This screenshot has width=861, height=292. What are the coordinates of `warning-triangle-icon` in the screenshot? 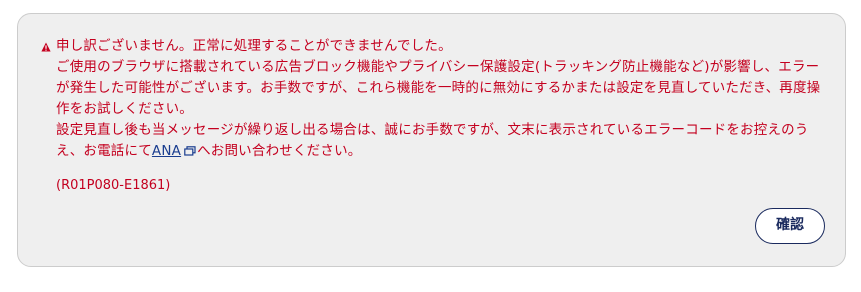 It's located at (46, 47).